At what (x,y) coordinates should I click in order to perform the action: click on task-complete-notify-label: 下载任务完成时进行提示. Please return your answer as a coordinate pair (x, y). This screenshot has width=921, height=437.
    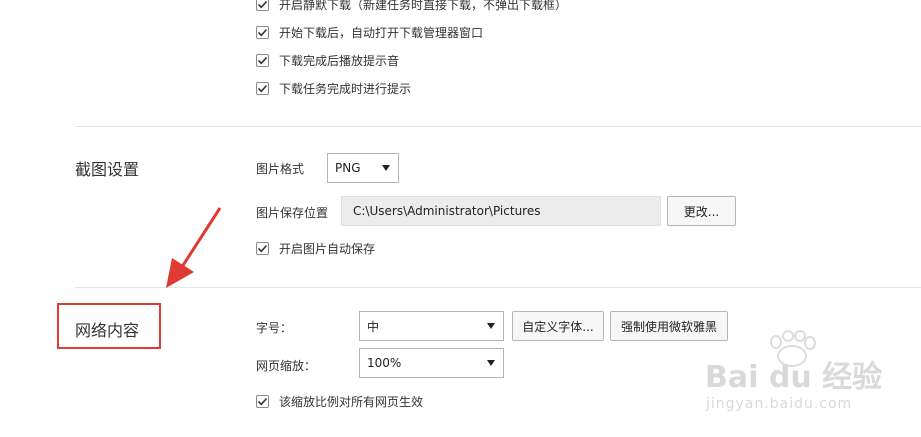
    Looking at the image, I should click on (345, 88).